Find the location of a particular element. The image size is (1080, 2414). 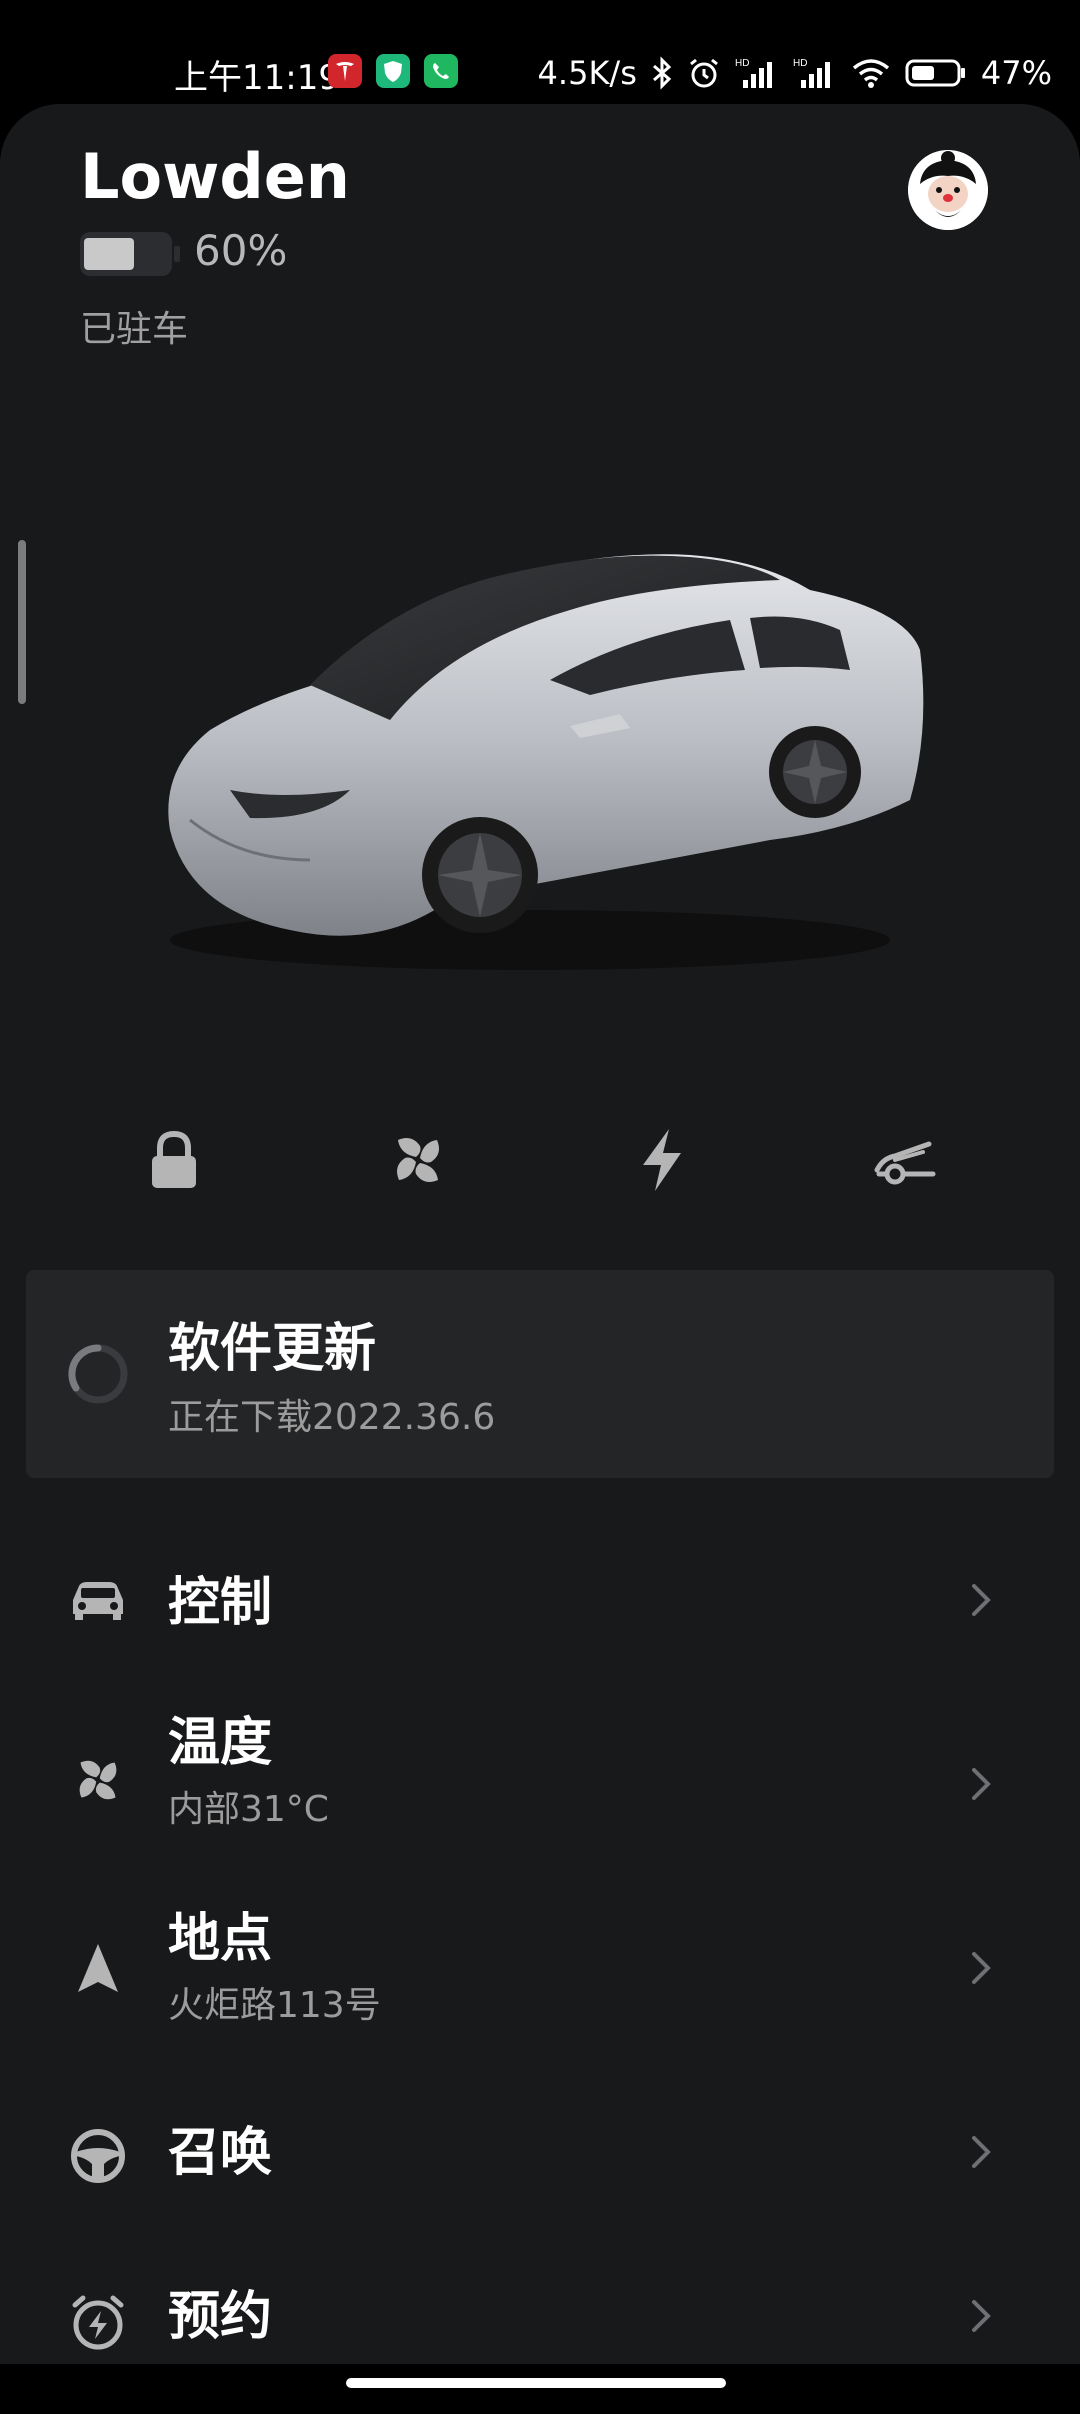

user-avatar is located at coordinates (948, 190).